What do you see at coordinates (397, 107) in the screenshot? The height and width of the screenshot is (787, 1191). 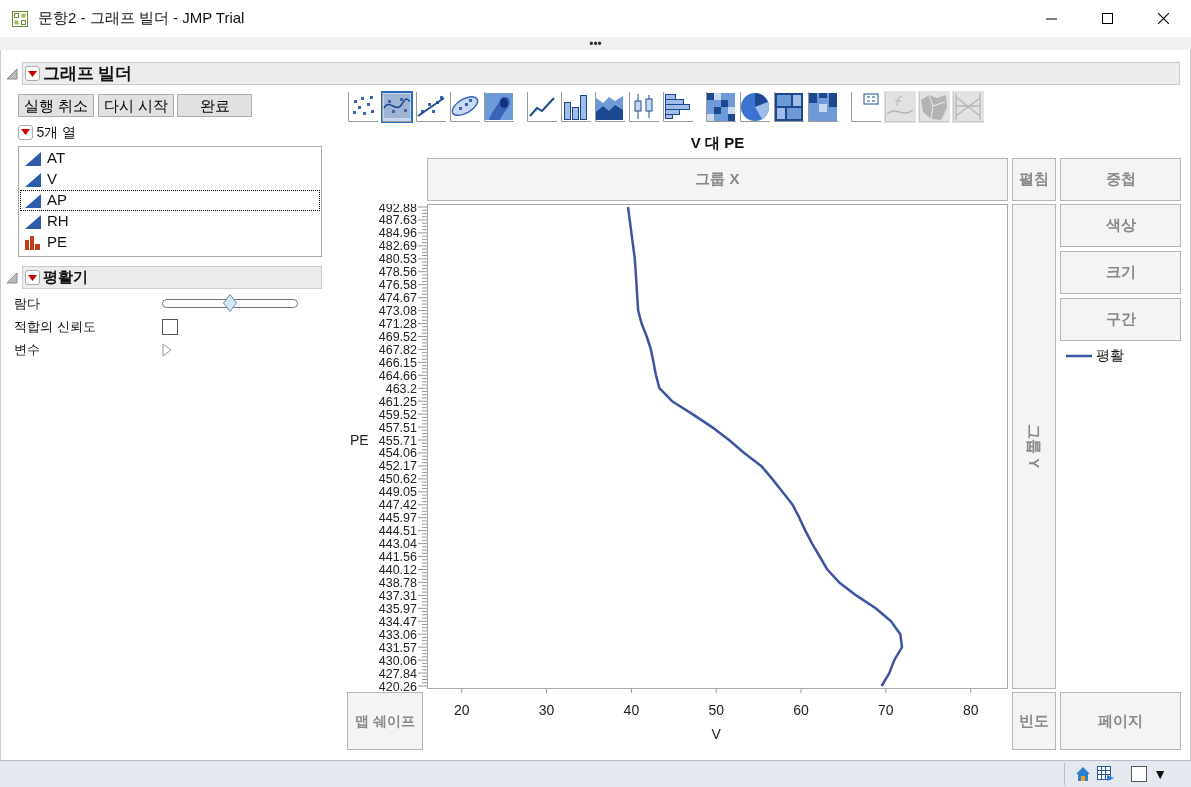 I see `smoother-icon` at bounding box center [397, 107].